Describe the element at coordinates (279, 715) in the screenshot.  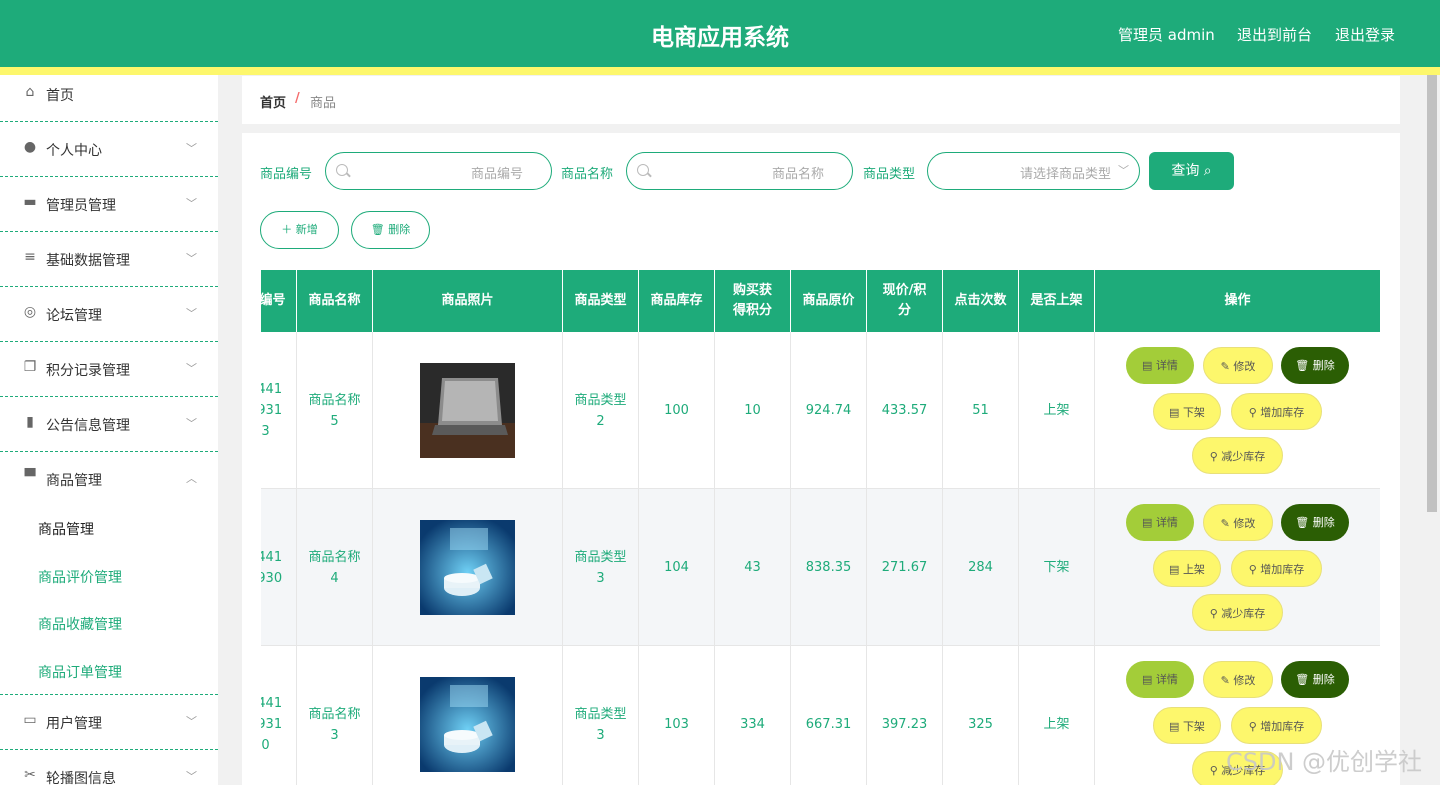
I see `cell-code: 0441 0931 0` at that location.